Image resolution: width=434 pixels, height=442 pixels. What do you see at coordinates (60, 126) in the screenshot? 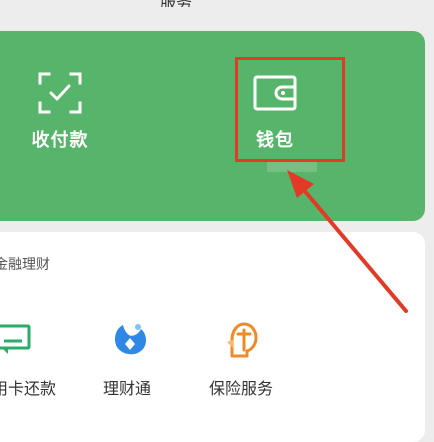
I see `receive-payment-button: 收付款` at bounding box center [60, 126].